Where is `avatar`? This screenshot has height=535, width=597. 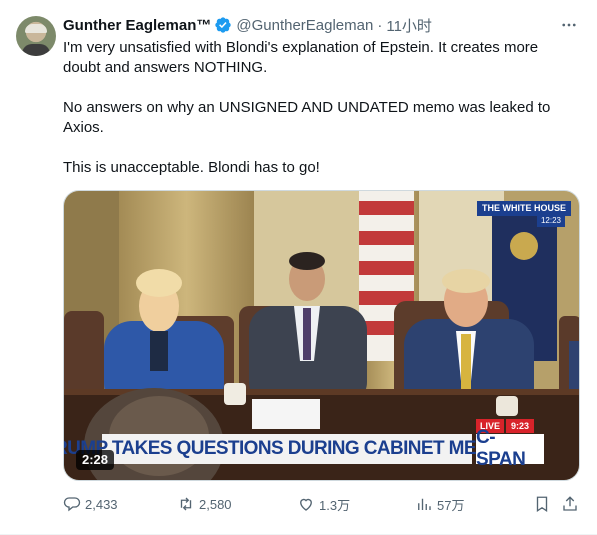
avatar is located at coordinates (36, 36).